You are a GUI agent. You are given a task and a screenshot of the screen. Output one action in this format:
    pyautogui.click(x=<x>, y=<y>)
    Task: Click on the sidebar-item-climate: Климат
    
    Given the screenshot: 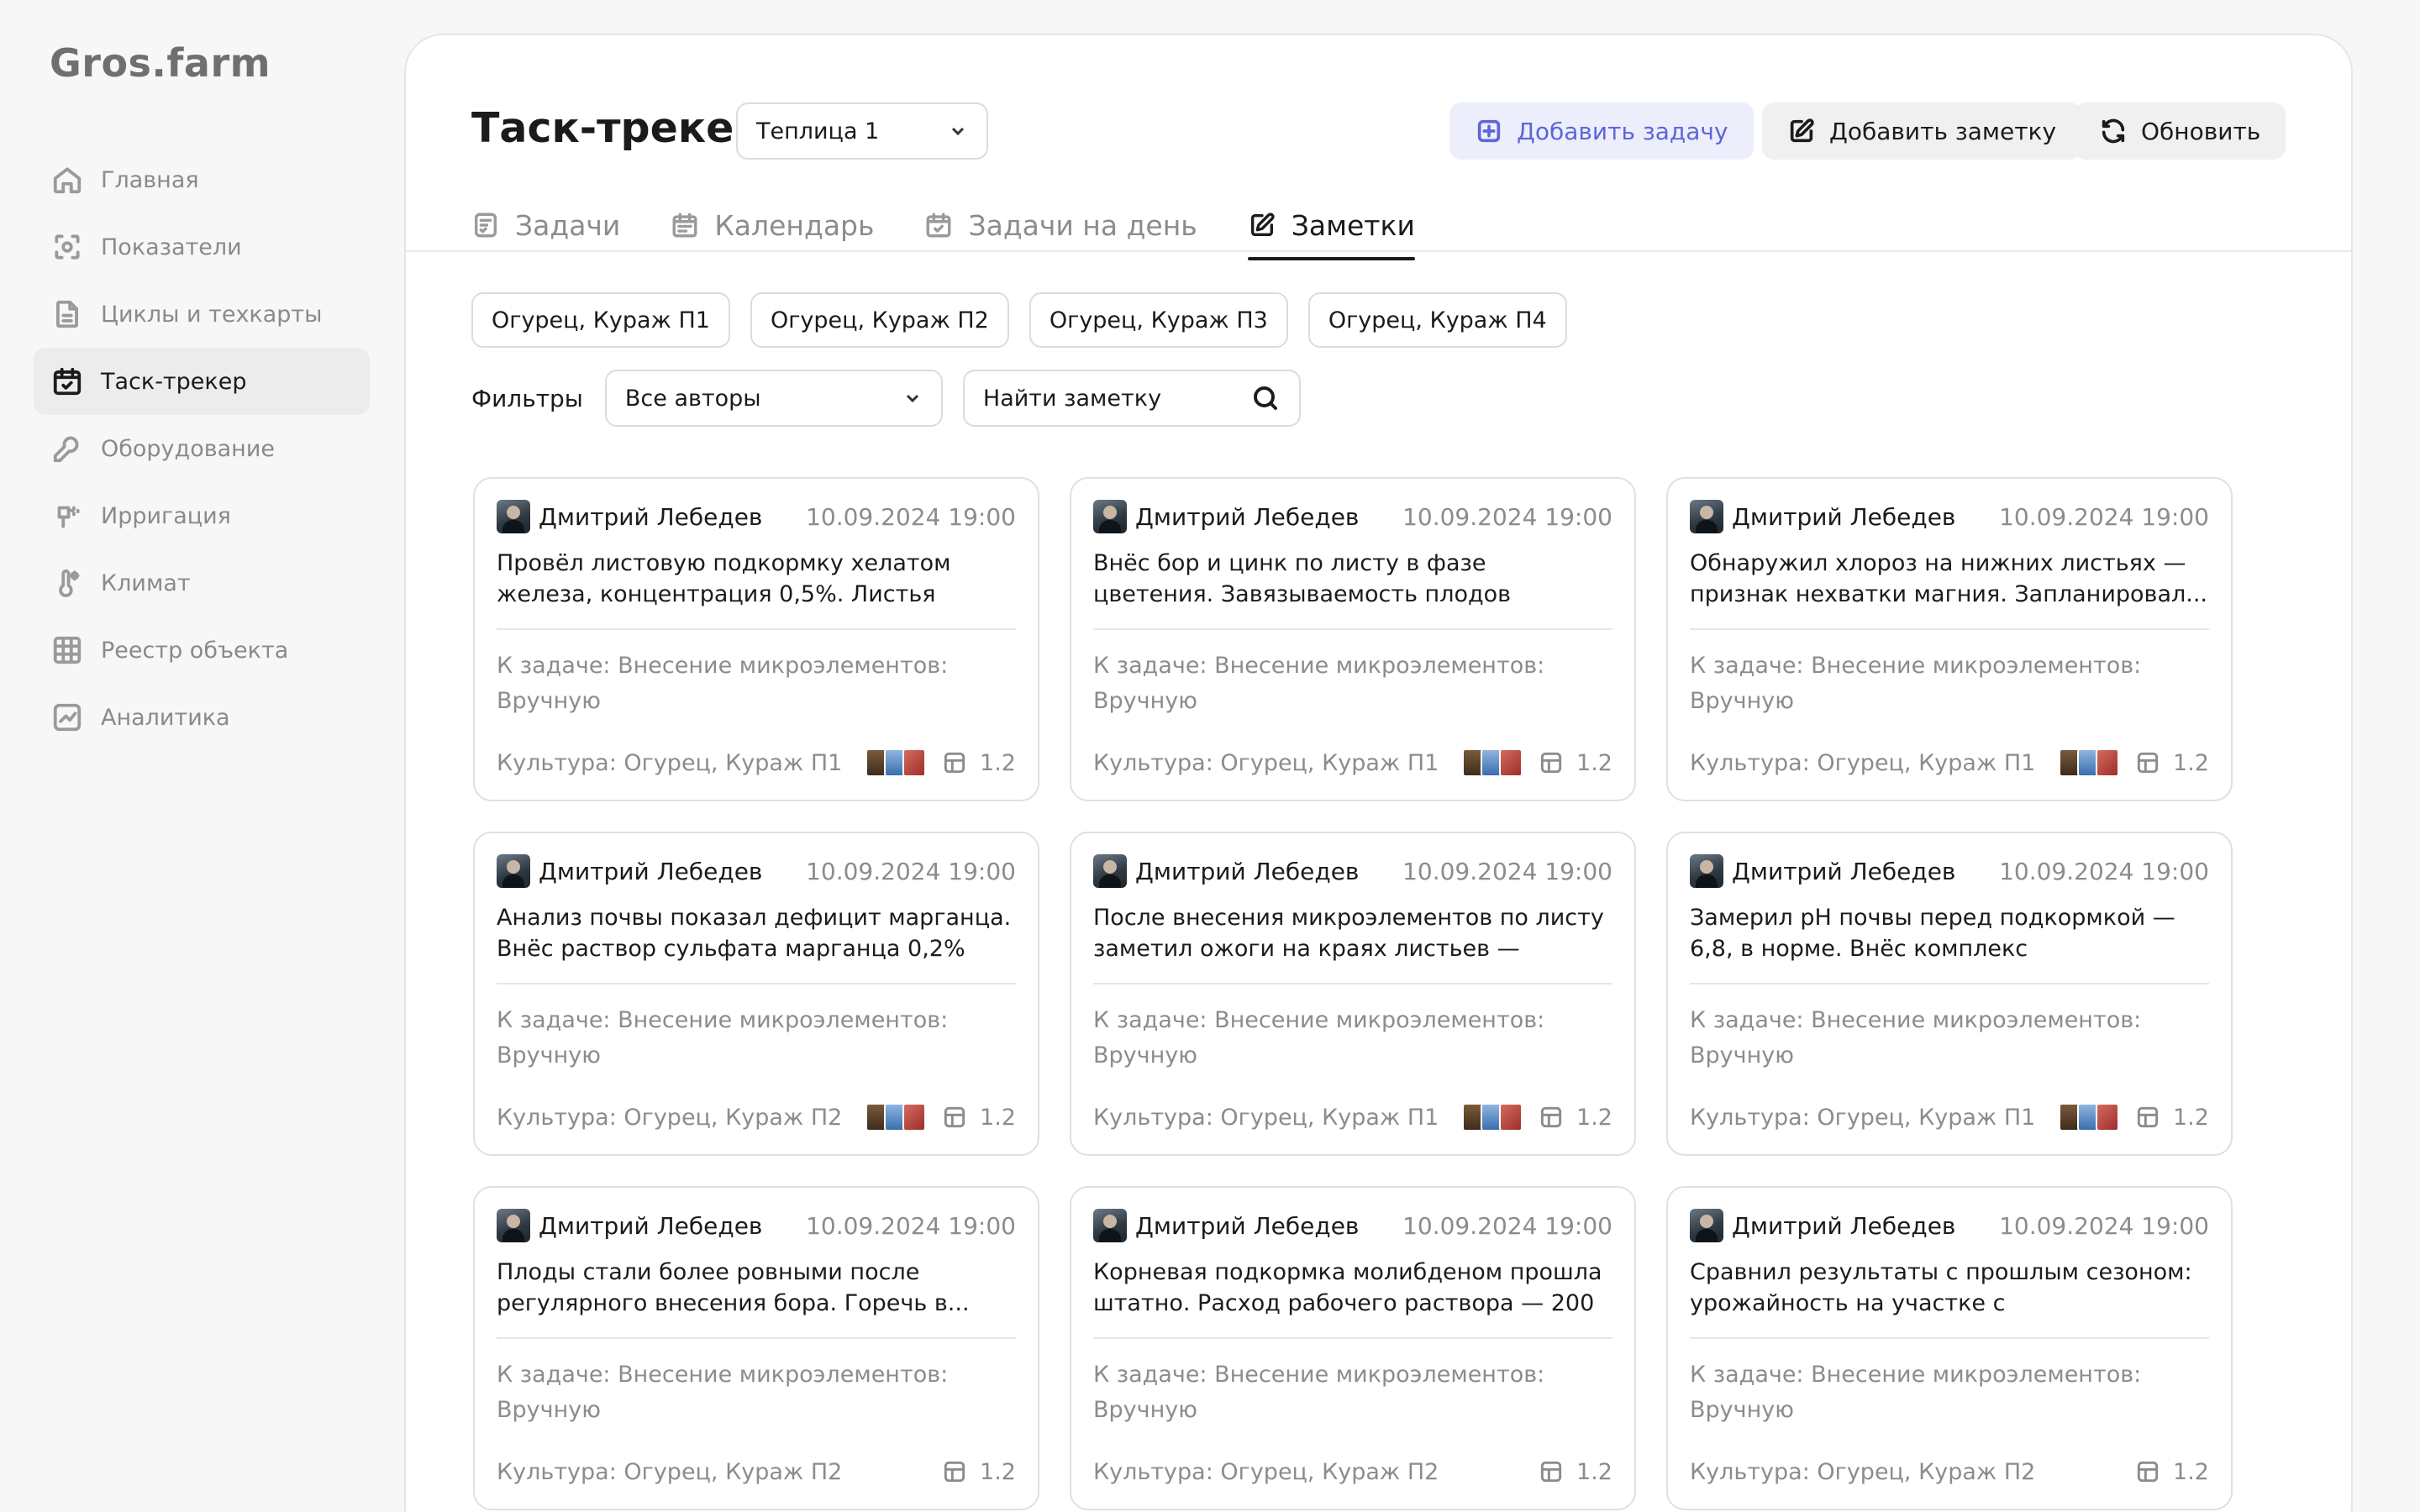 What is the action you would take?
    pyautogui.click(x=202, y=583)
    